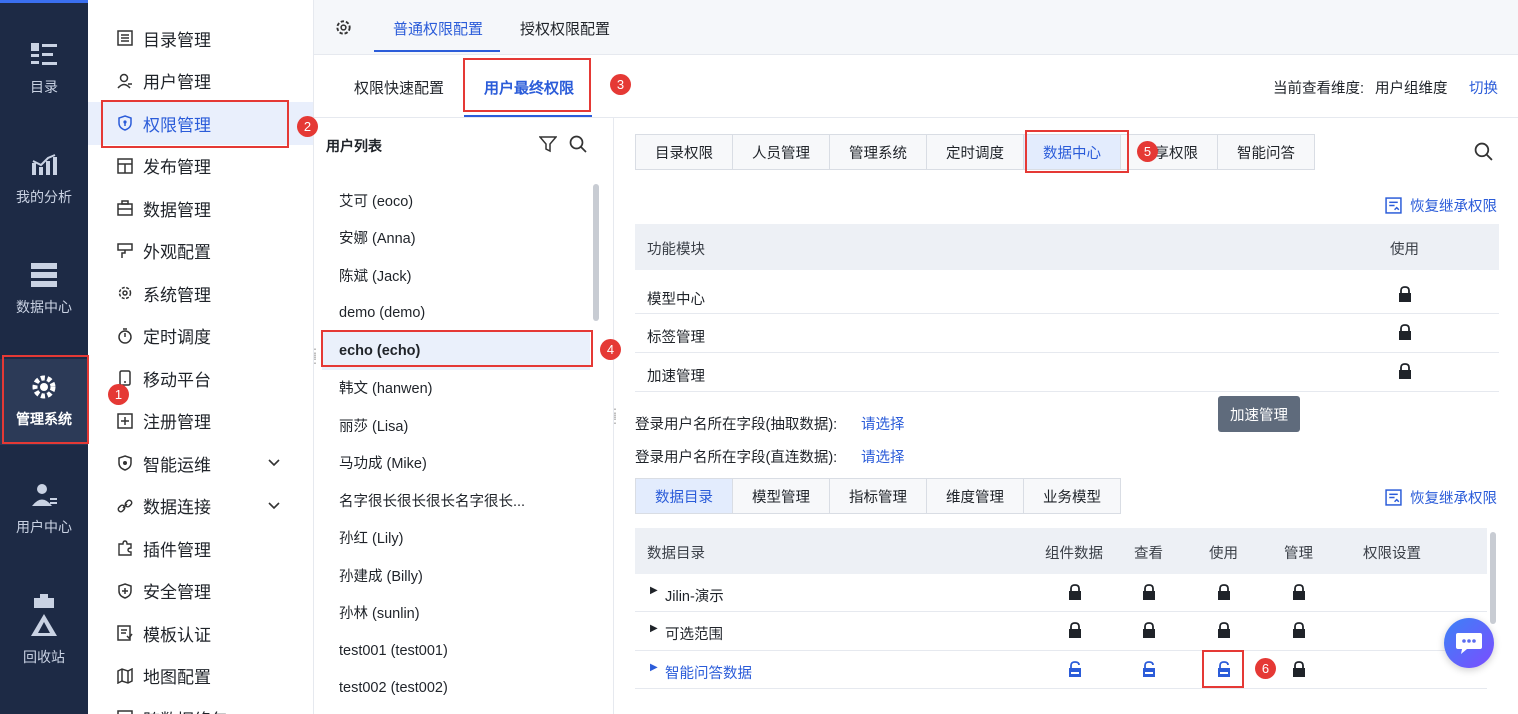 Image resolution: width=1518 pixels, height=714 pixels. What do you see at coordinates (1072, 496) in the screenshot?
I see `tab-business-model: 业务模型` at bounding box center [1072, 496].